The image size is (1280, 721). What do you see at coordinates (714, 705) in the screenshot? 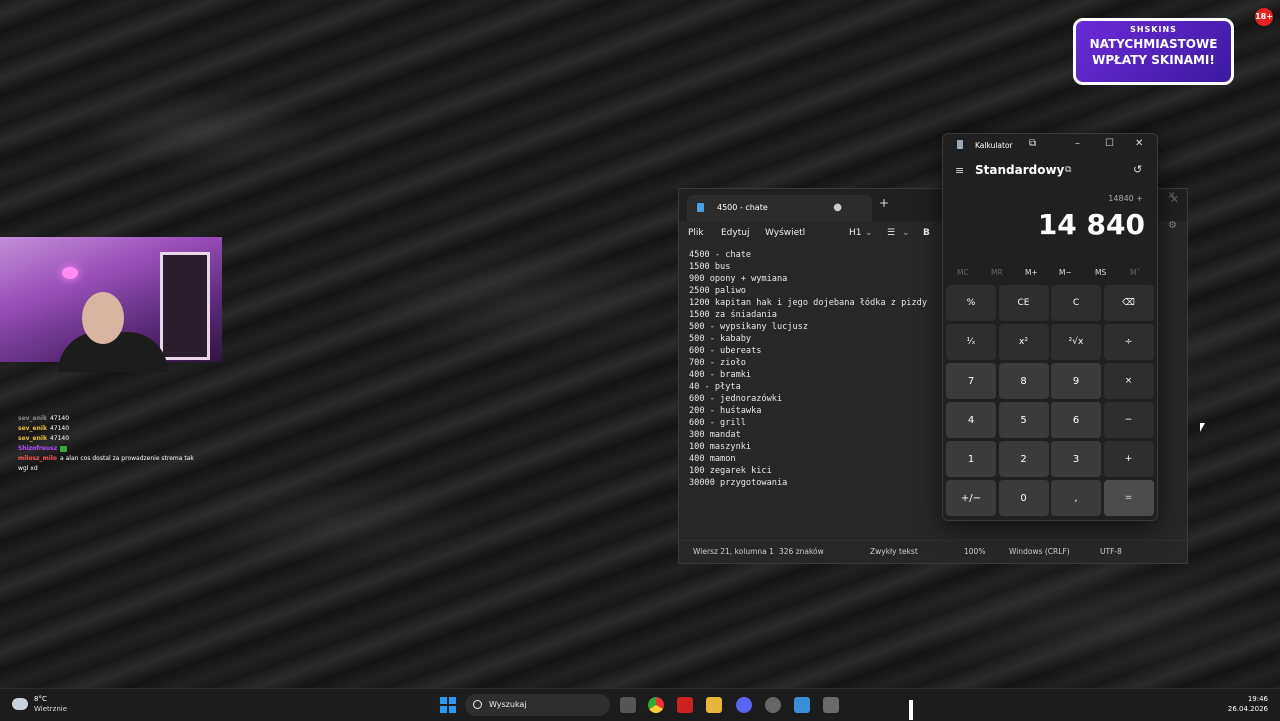
I see `folder-icon` at bounding box center [714, 705].